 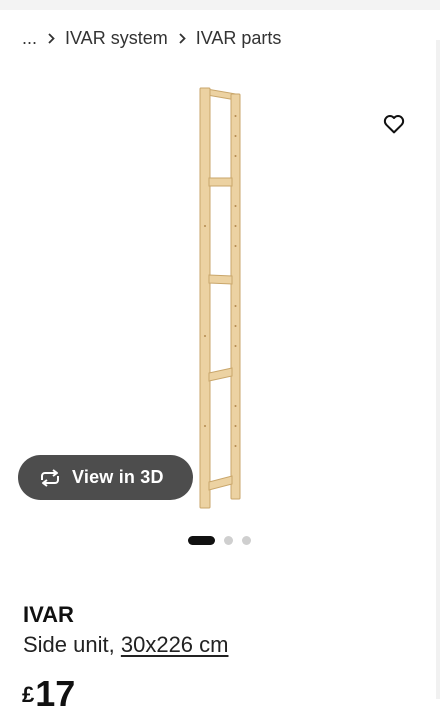 I want to click on price-currency: £, so click(x=28, y=694).